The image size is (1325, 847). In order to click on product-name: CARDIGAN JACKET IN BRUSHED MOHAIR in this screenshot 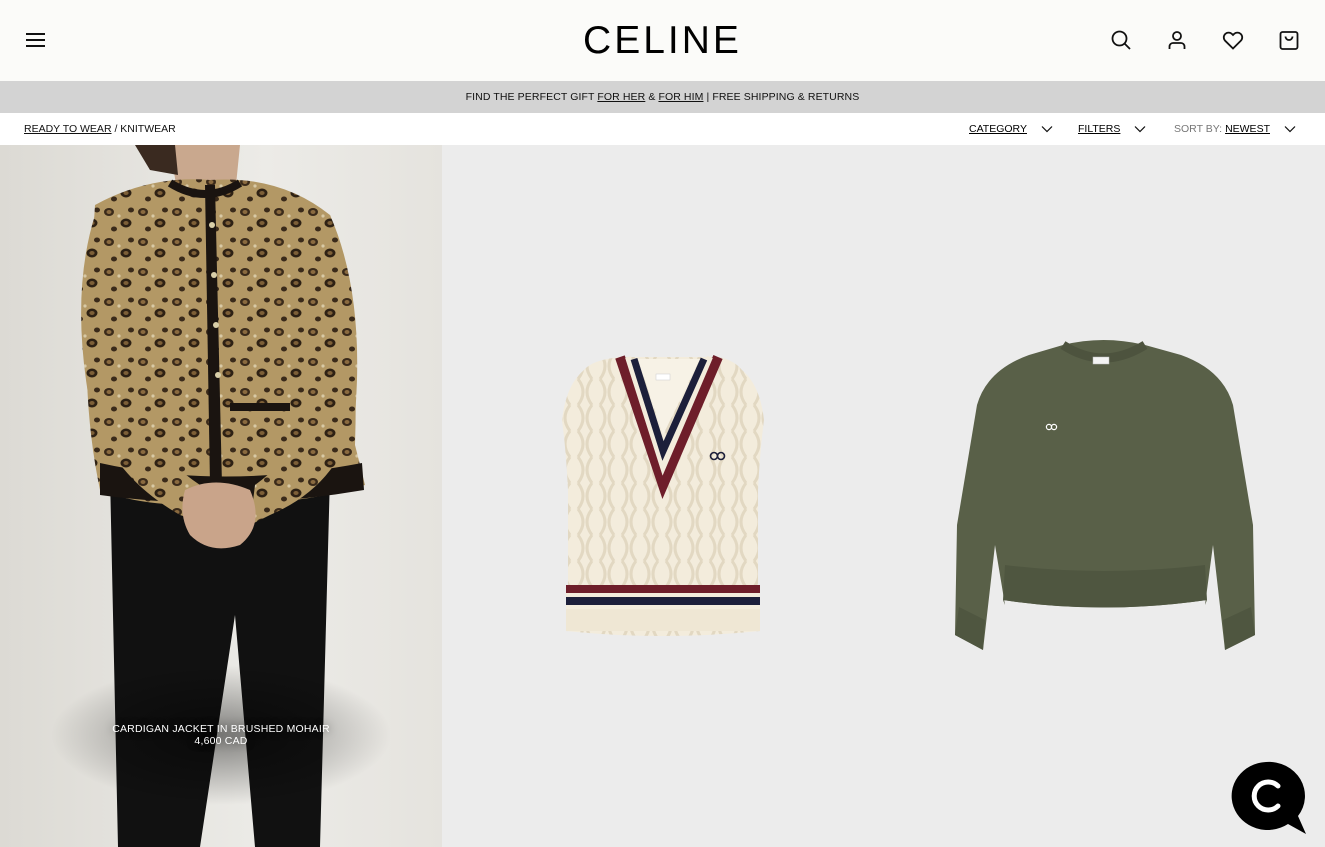, I will do `click(221, 729)`.